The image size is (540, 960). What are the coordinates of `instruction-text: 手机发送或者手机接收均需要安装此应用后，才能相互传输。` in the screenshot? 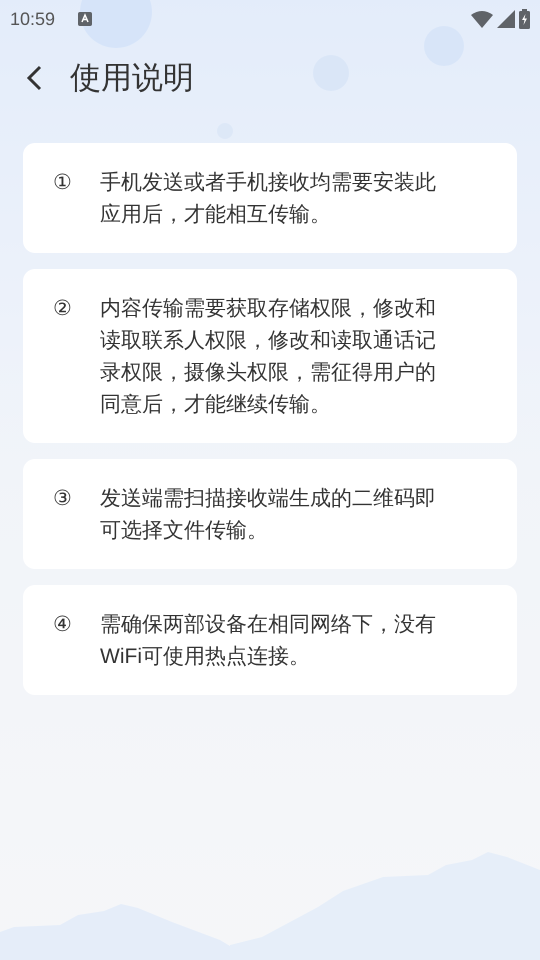 It's located at (268, 199).